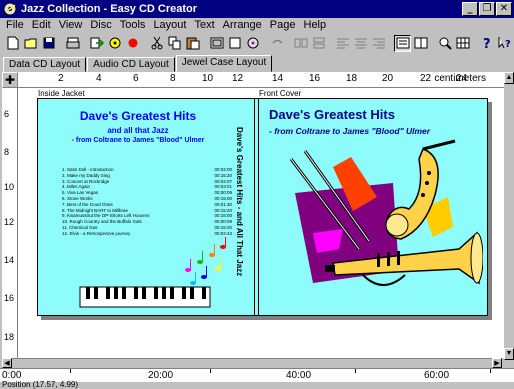 This screenshot has width=514, height=389. I want to click on align-left-icon, so click(342, 43).